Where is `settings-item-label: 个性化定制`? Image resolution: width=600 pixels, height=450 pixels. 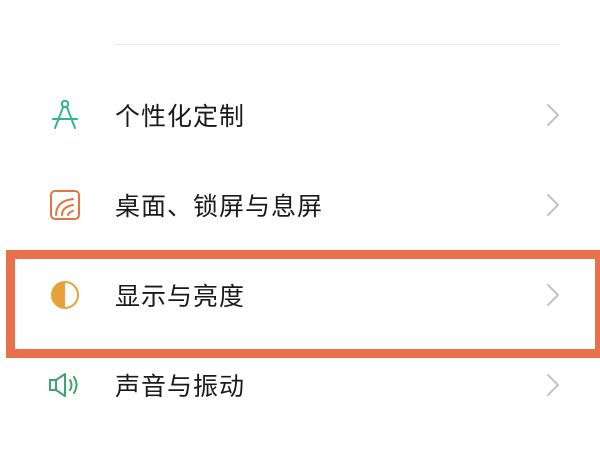 settings-item-label: 个性化定制 is located at coordinates (180, 116).